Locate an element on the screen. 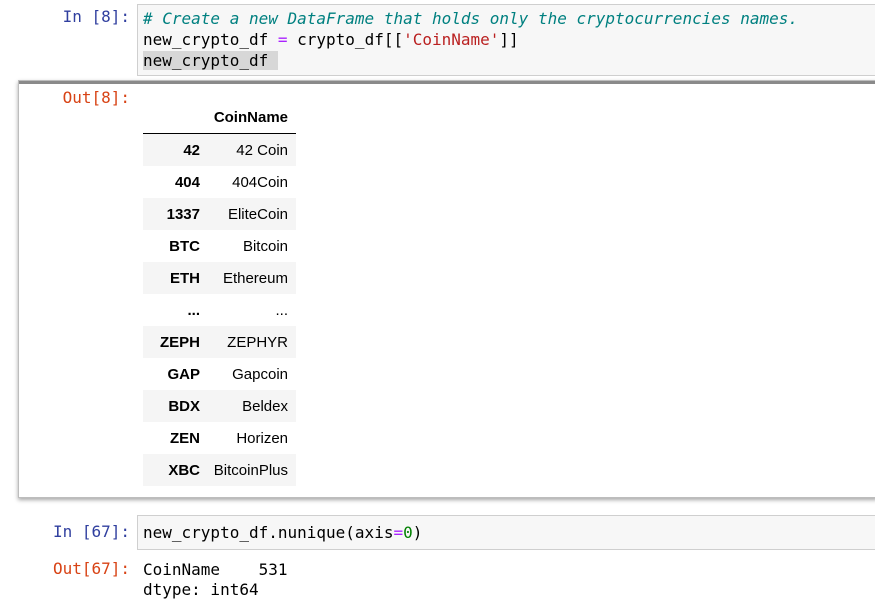  nunique-output-line-1: CoinName 531 is located at coordinates (215, 569).